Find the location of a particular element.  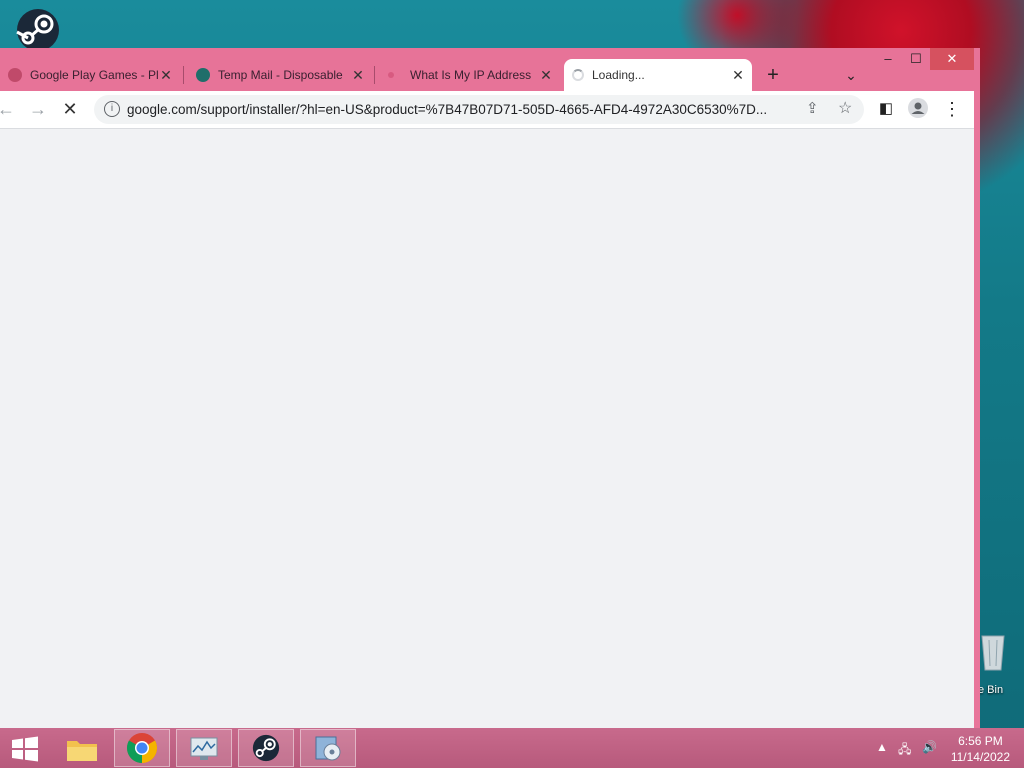

start-button is located at coordinates (25, 748).